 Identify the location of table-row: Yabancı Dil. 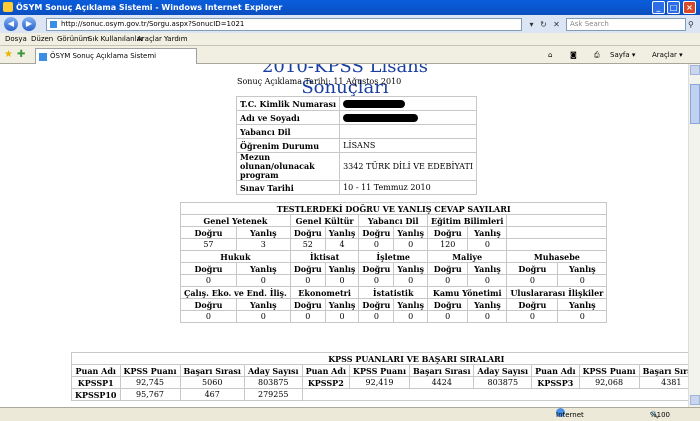
(356, 131).